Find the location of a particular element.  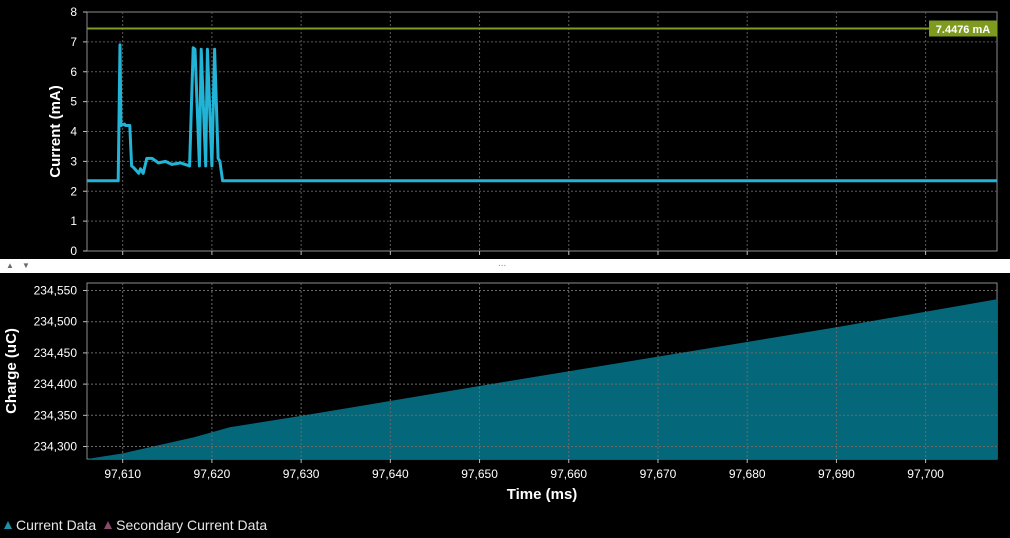

legend-item-current-data: Current Data is located at coordinates (50, 525).